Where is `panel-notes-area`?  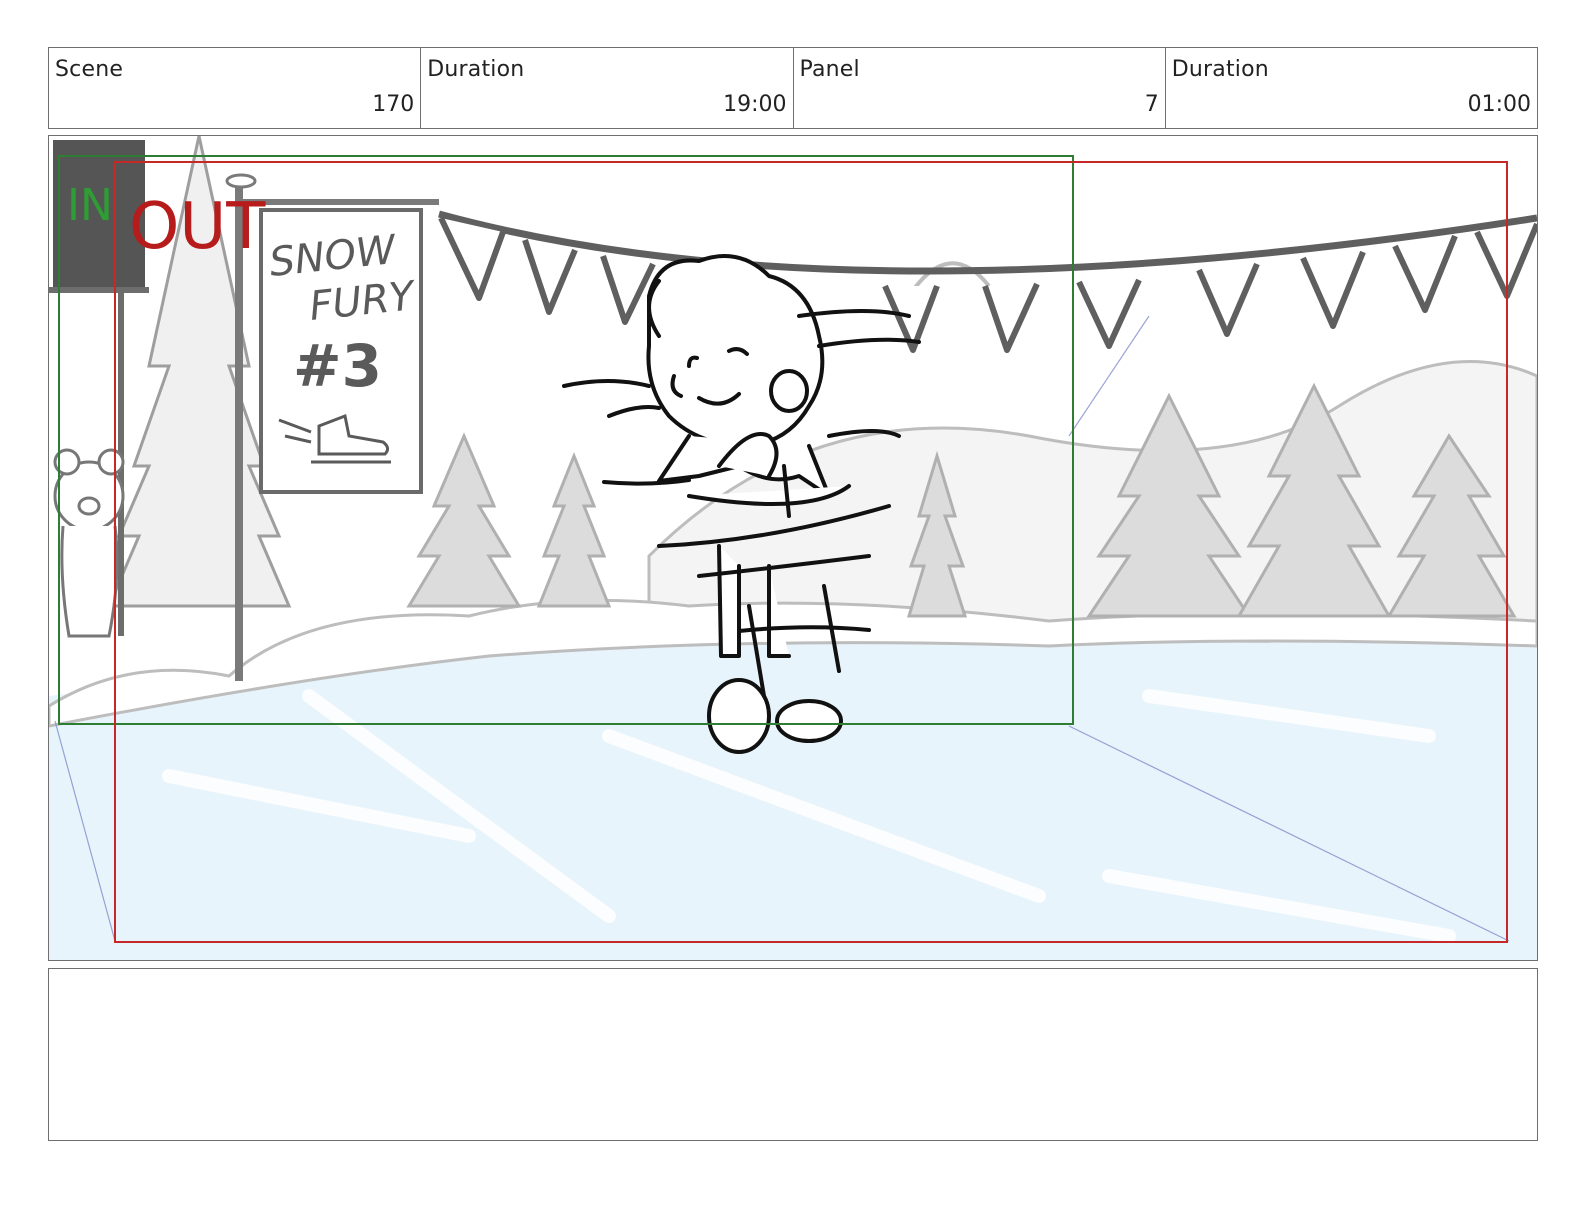 panel-notes-area is located at coordinates (793, 1054).